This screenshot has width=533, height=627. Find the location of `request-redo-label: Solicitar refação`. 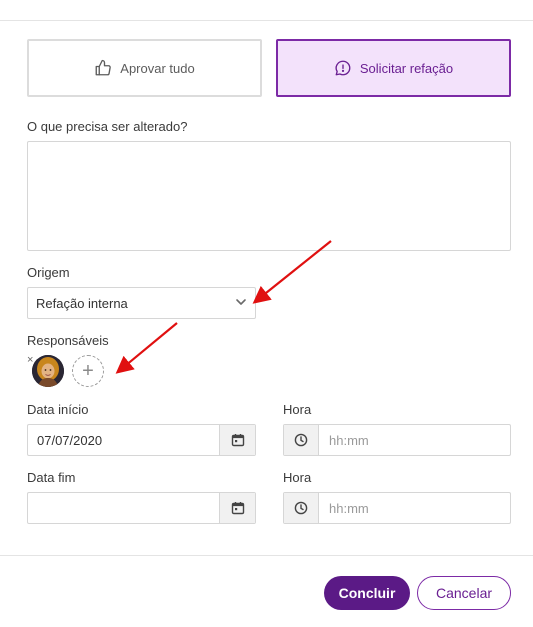

request-redo-label: Solicitar refação is located at coordinates (406, 68).